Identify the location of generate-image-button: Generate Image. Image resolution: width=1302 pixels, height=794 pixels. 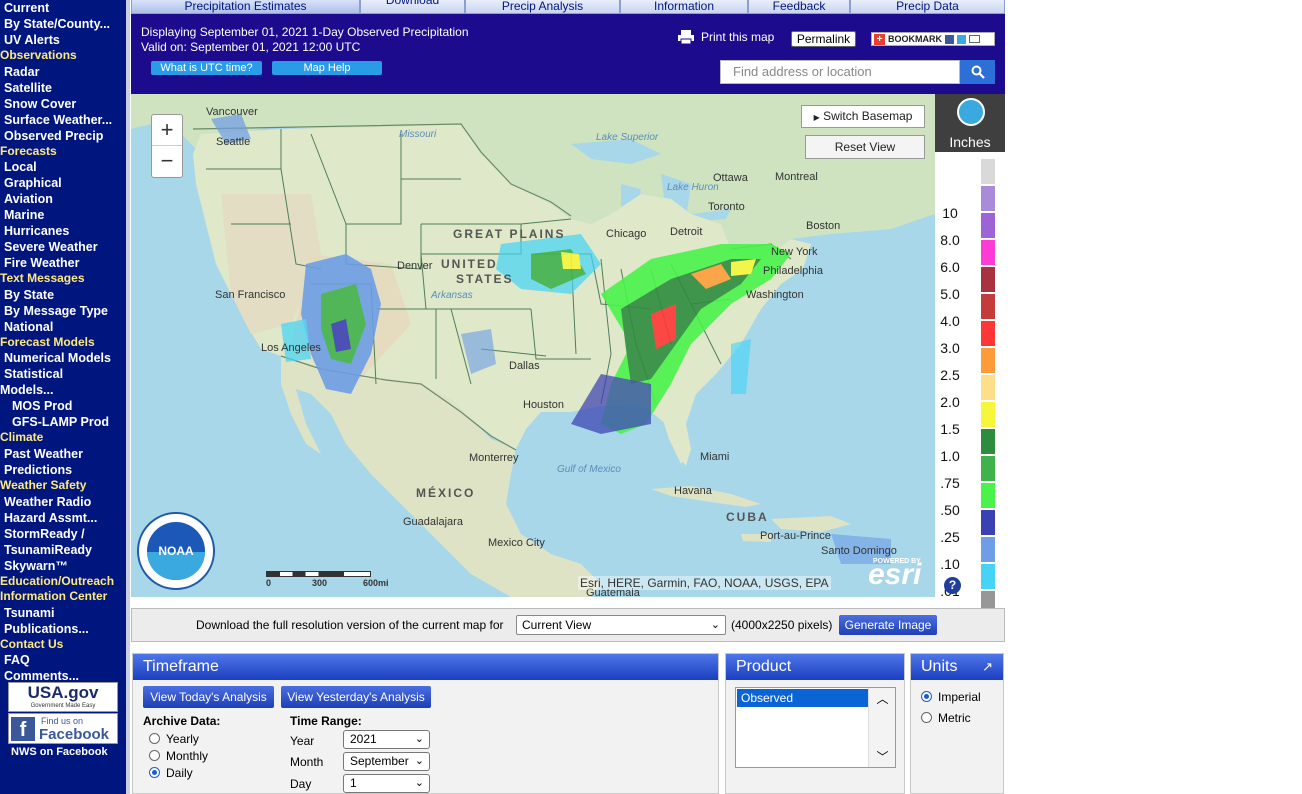
(888, 625).